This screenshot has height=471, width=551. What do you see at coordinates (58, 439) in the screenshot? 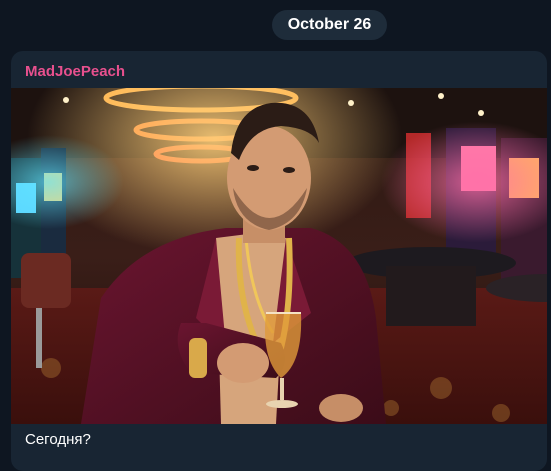
I see `message-caption: Сегодня?` at bounding box center [58, 439].